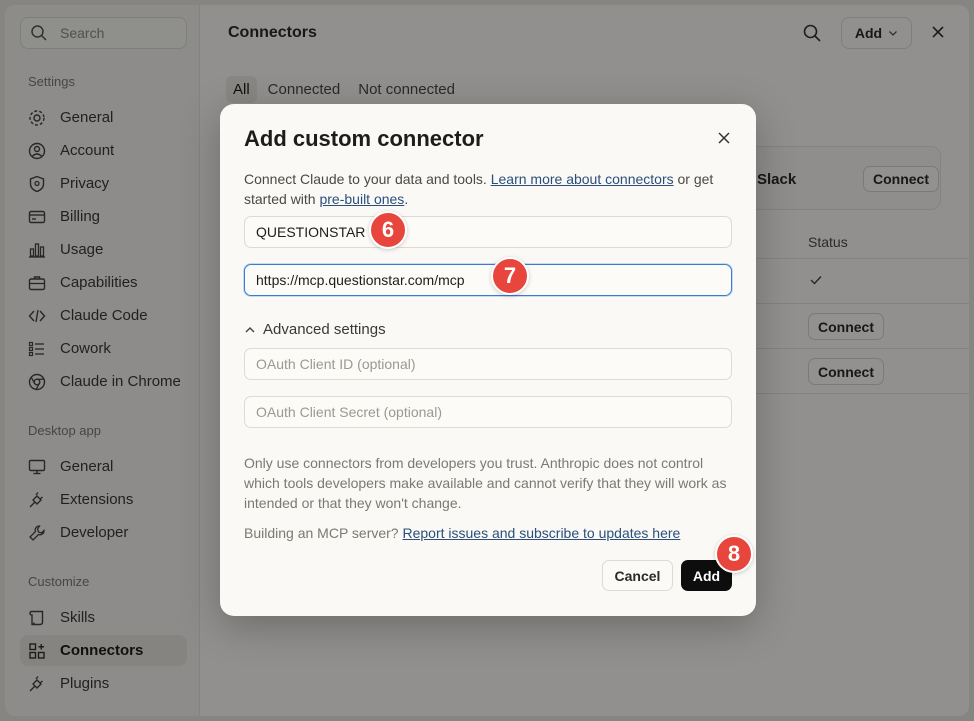  What do you see at coordinates (250, 330) in the screenshot?
I see `chevron-up-icon` at bounding box center [250, 330].